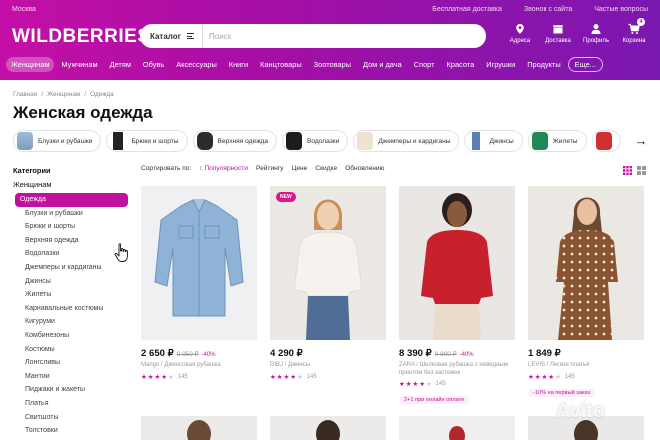  Describe the element at coordinates (548, 9) in the screenshot. I see `callback-link: Звонок с сайта` at that location.